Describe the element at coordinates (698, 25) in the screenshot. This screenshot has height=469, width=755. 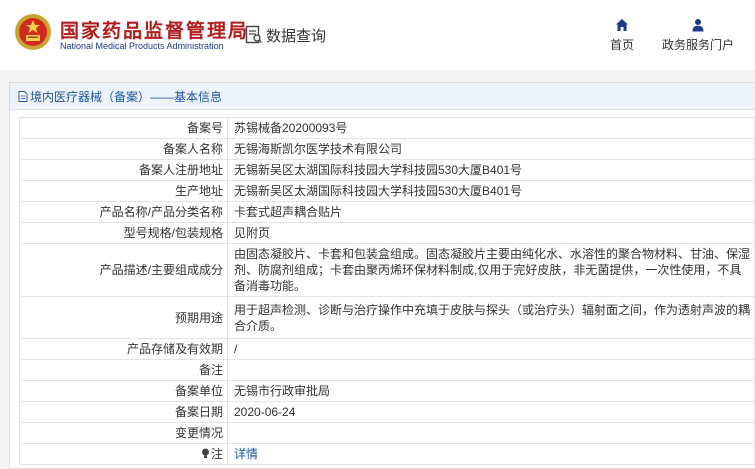
I see `person-icon` at that location.